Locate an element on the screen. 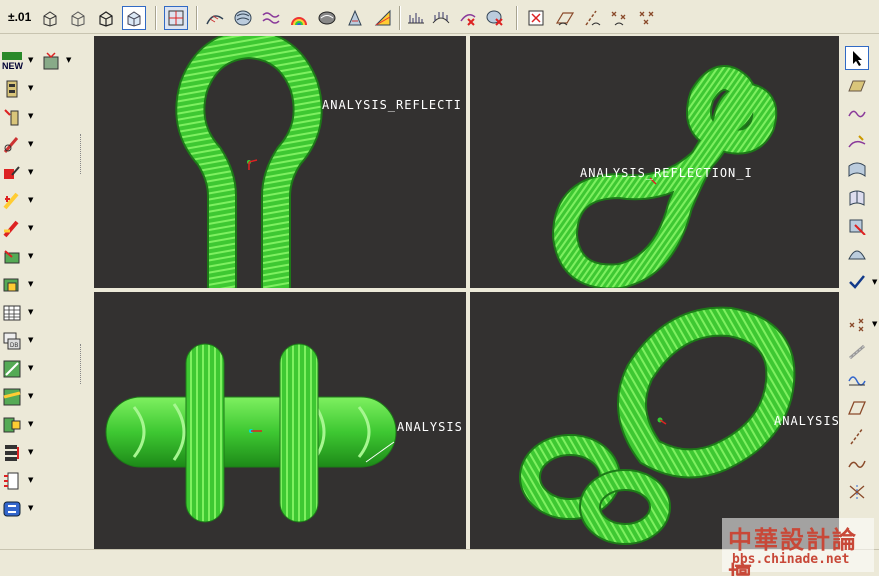 Image resolution: width=879 pixels, height=576 pixels. top-toolbar: ±.01 is located at coordinates (439, 17).